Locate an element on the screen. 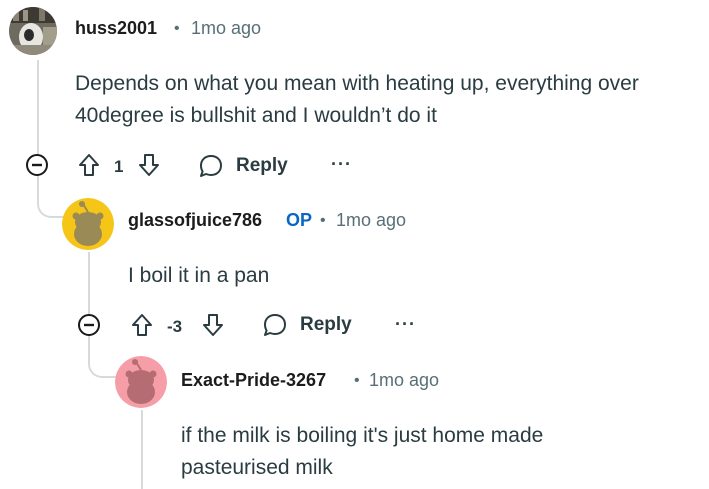  op-badge: OP is located at coordinates (299, 220).